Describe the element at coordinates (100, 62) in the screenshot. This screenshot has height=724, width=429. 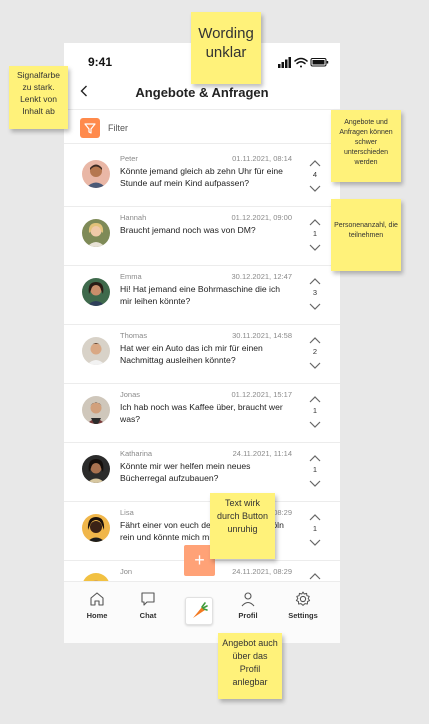
I see `status-time: 9:41` at that location.